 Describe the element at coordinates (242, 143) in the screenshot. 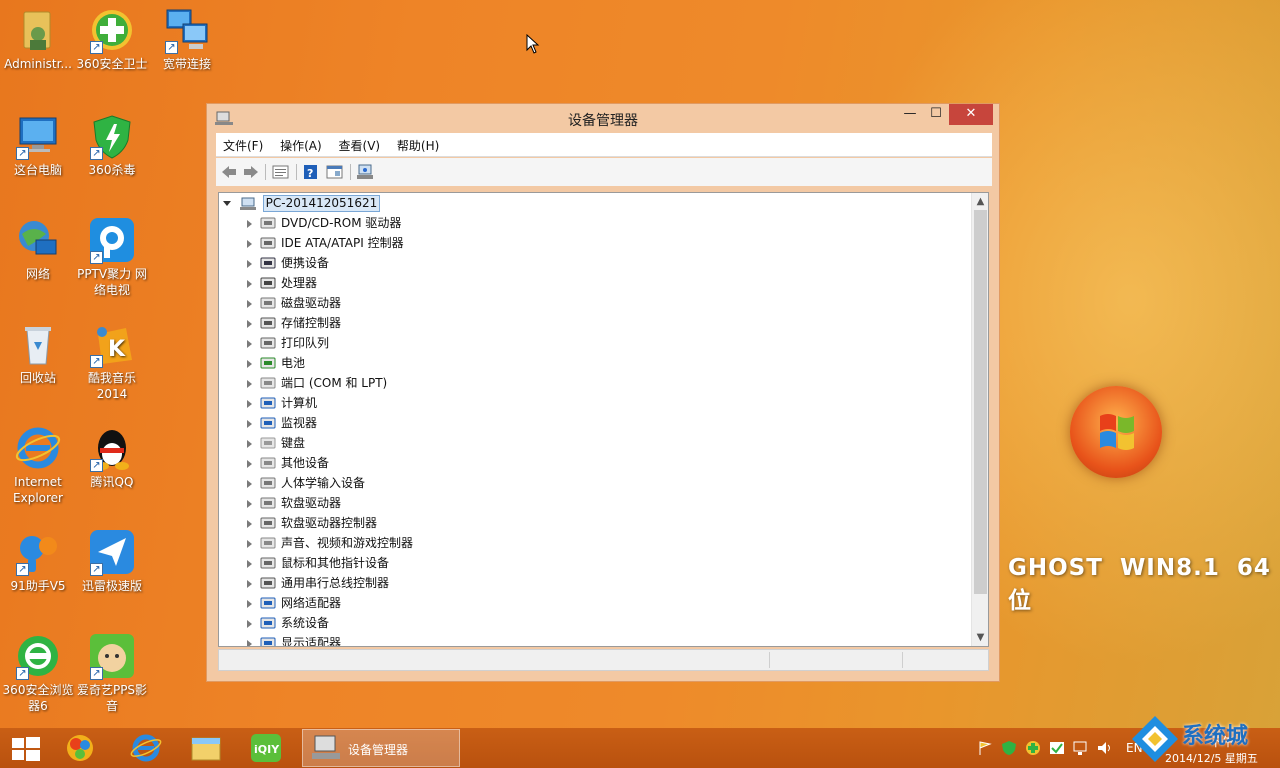

I see `menu-file: 文件(F)` at that location.